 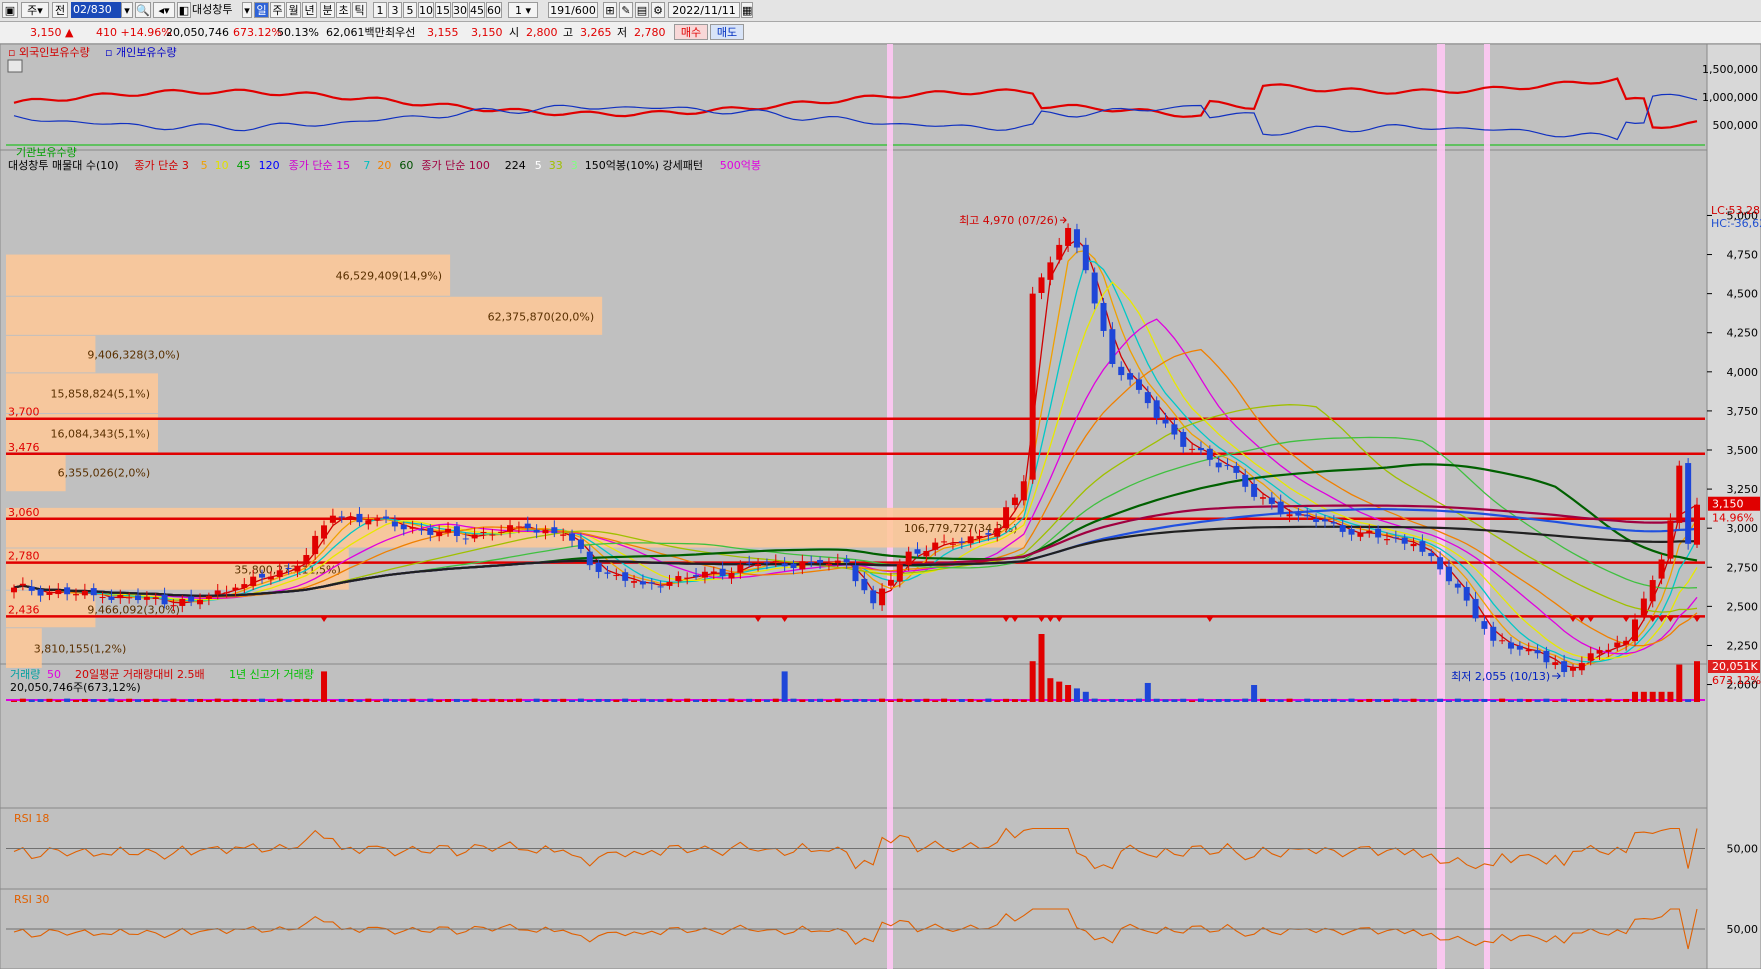 I want to click on speaker-icon: ◂▾, so click(x=164, y=10).